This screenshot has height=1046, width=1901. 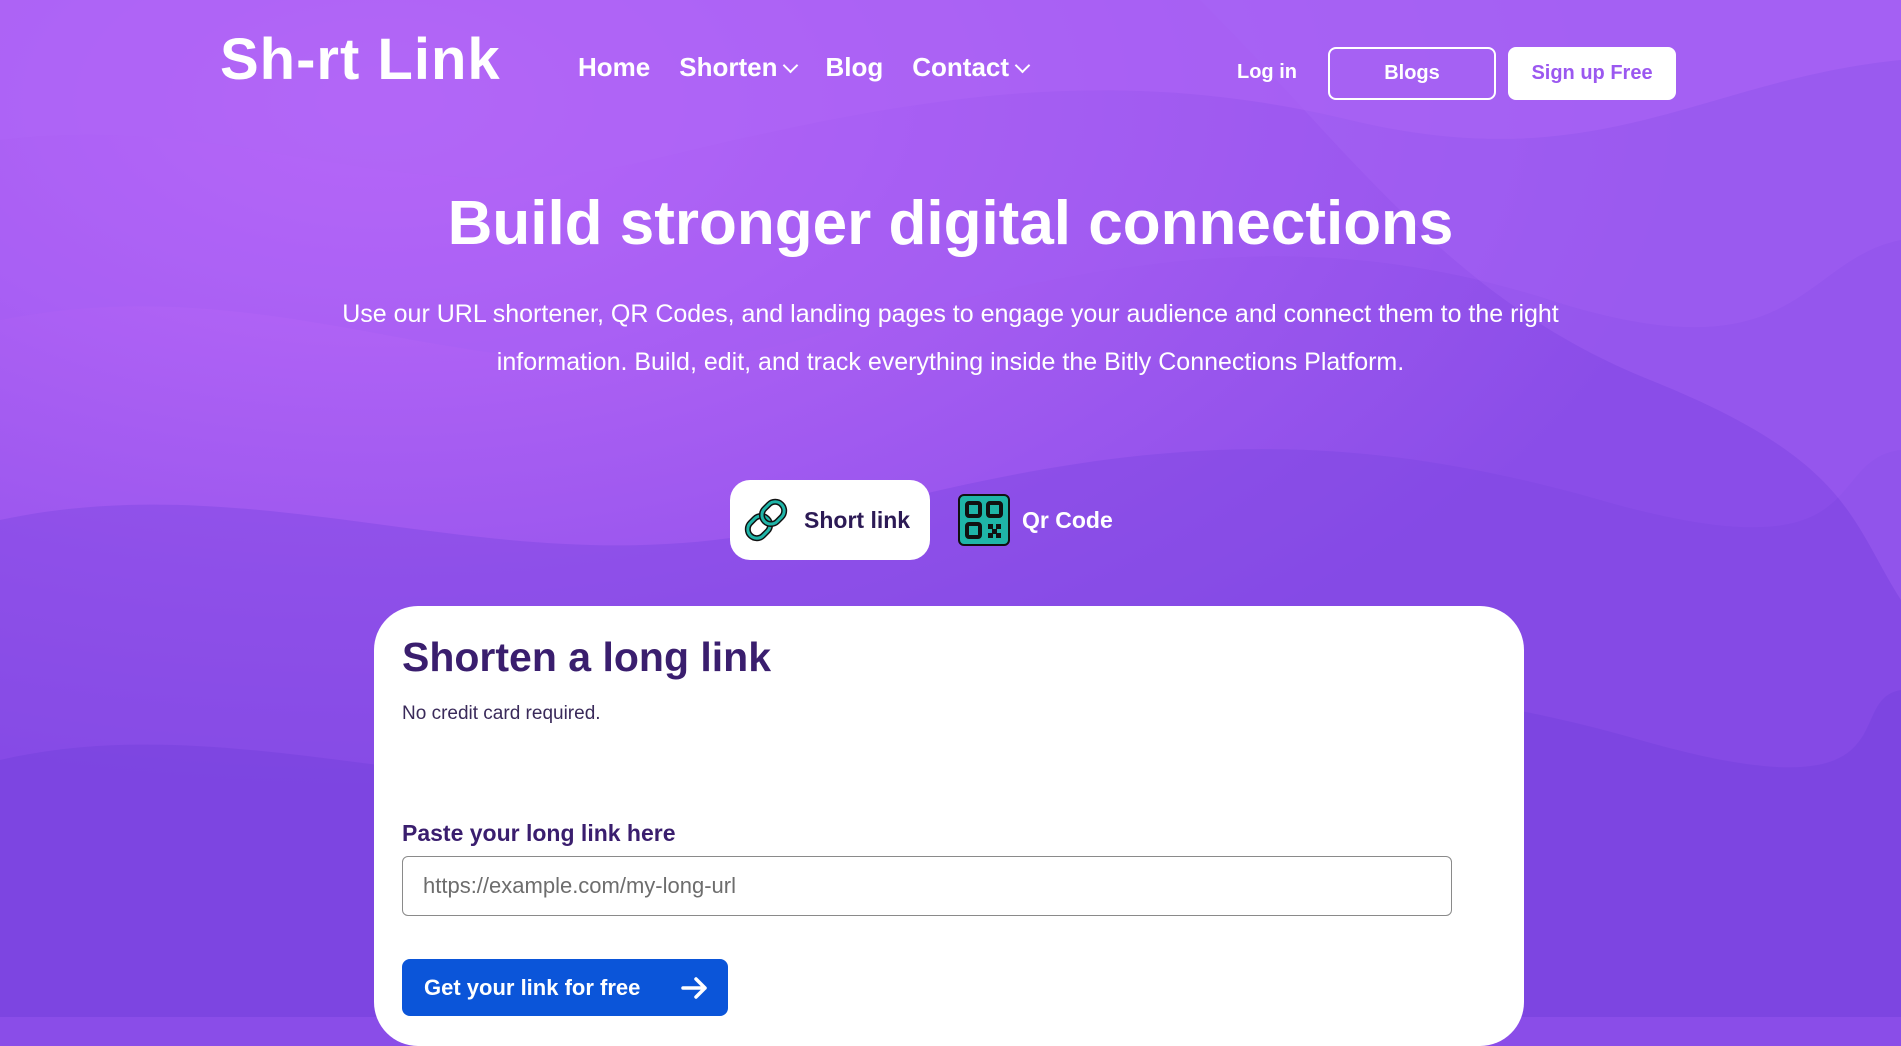 I want to click on nav-home: Home, so click(x=614, y=67).